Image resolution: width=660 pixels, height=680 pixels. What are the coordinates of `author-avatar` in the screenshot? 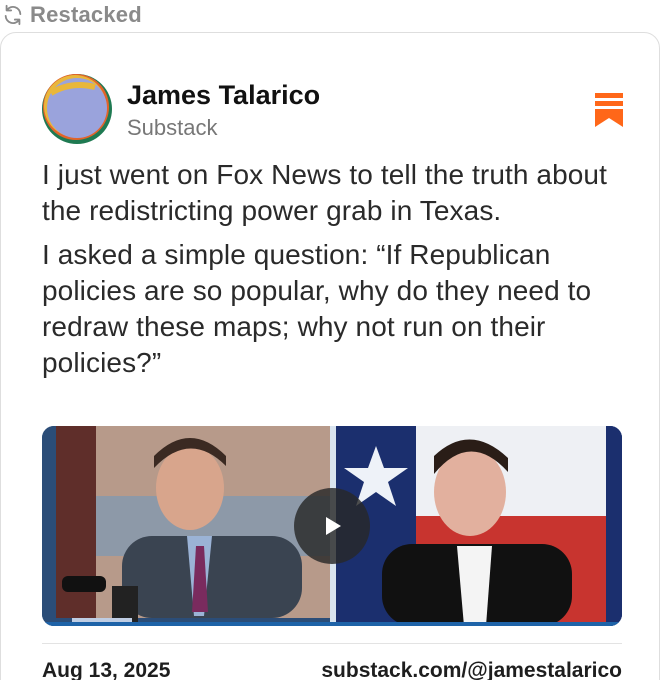 It's located at (77, 109).